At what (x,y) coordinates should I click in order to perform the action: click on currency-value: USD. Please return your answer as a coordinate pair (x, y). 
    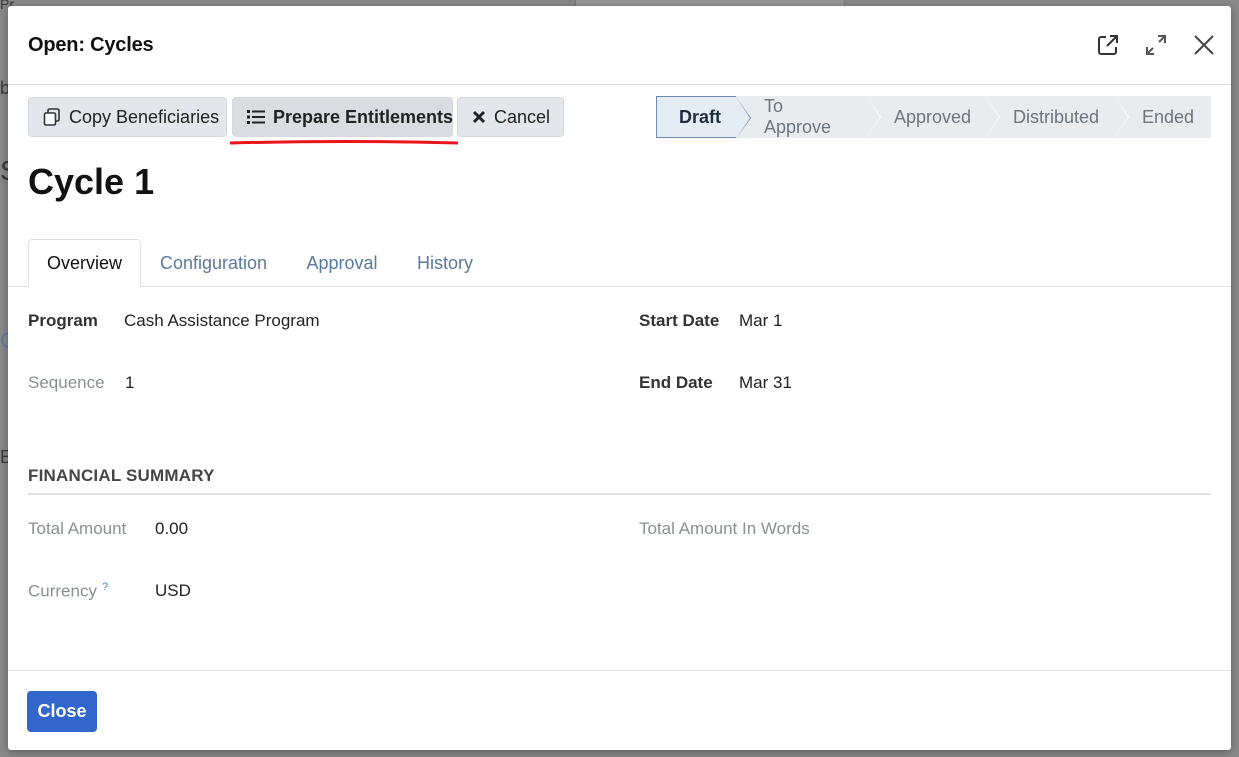
    Looking at the image, I should click on (173, 591).